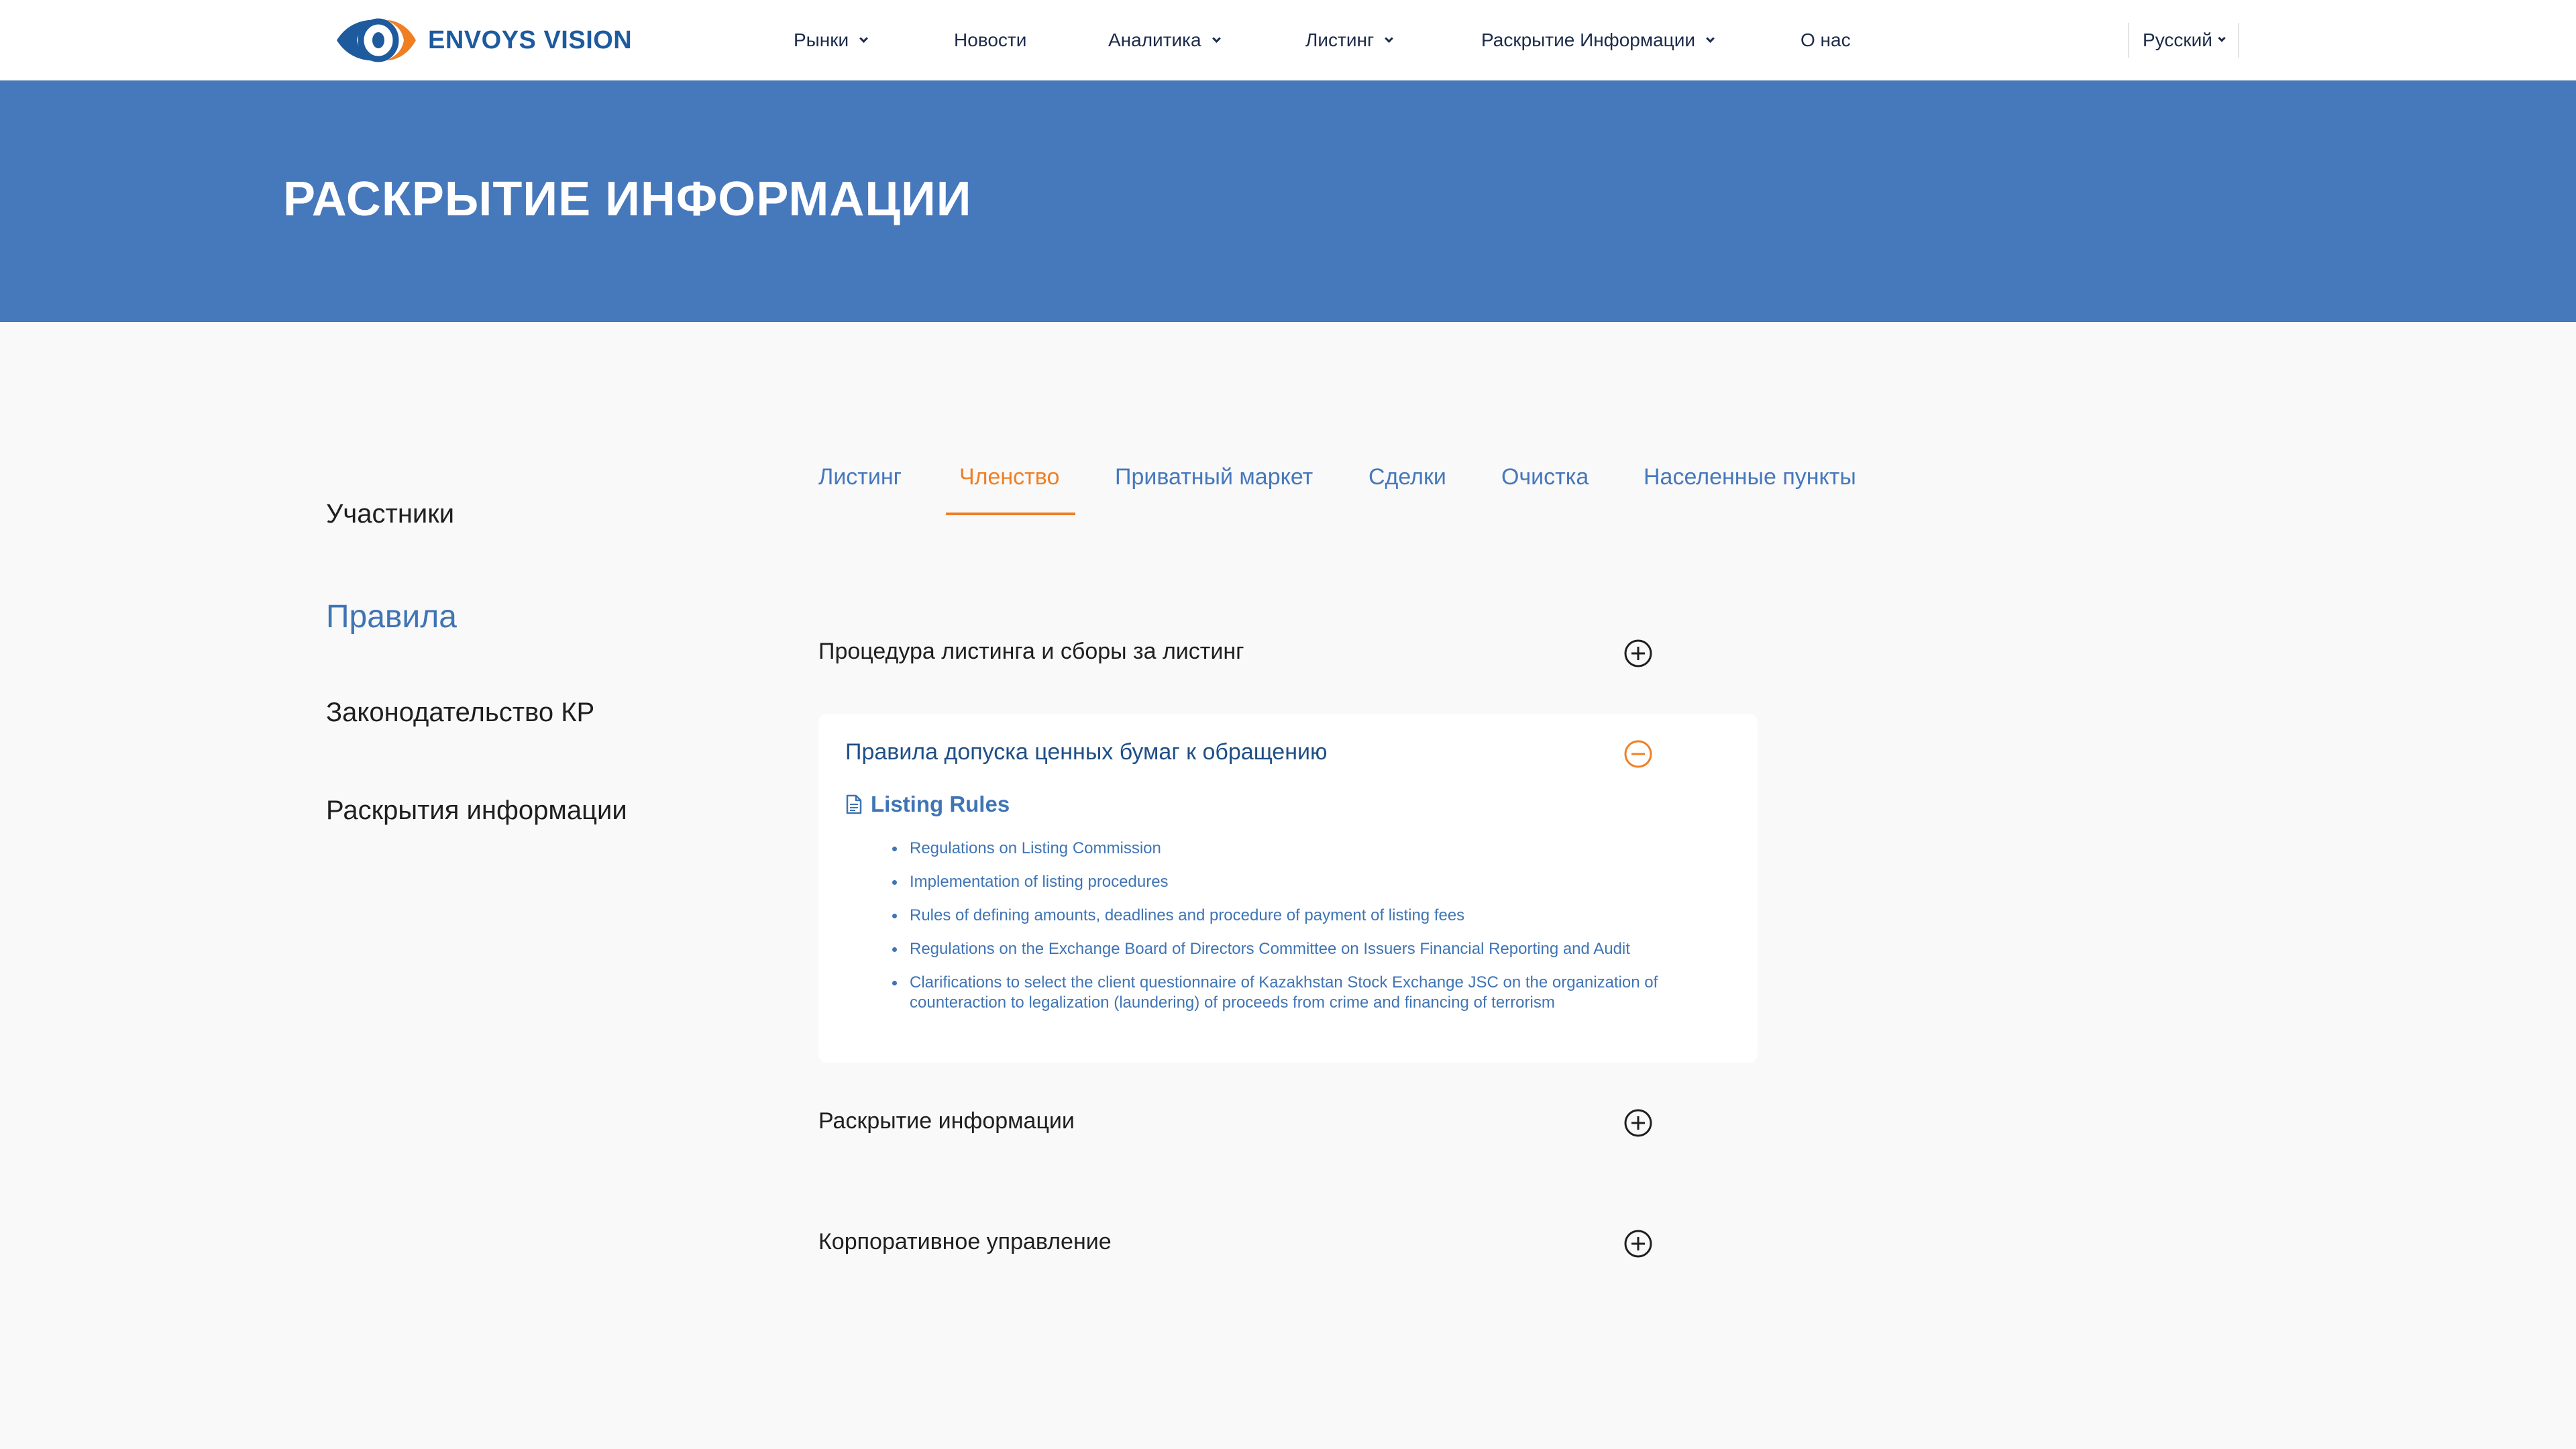  I want to click on language-selector: Русский, so click(2183, 40).